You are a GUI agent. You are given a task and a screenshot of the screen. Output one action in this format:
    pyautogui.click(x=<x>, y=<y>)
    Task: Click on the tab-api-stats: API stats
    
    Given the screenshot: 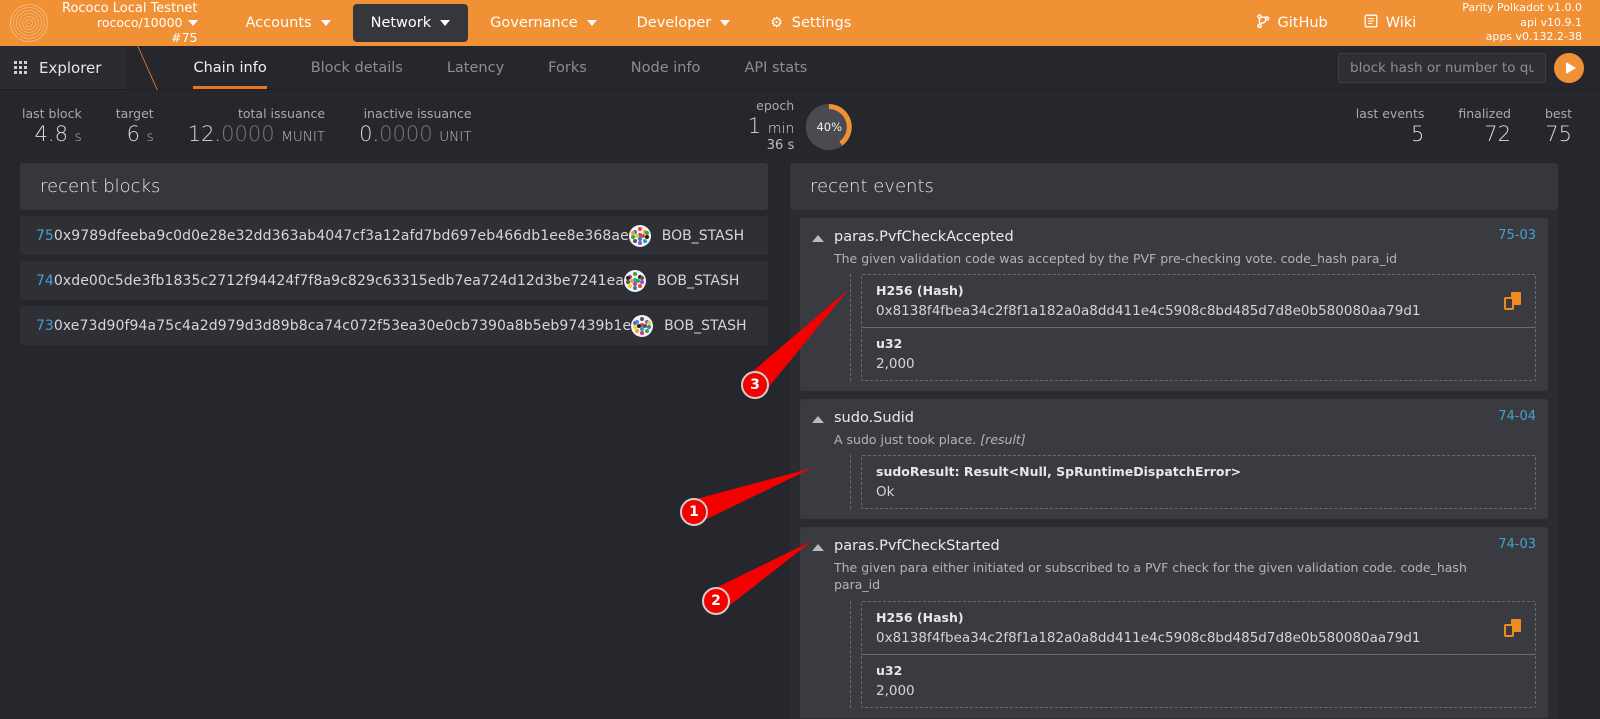 What is the action you would take?
    pyautogui.click(x=775, y=67)
    